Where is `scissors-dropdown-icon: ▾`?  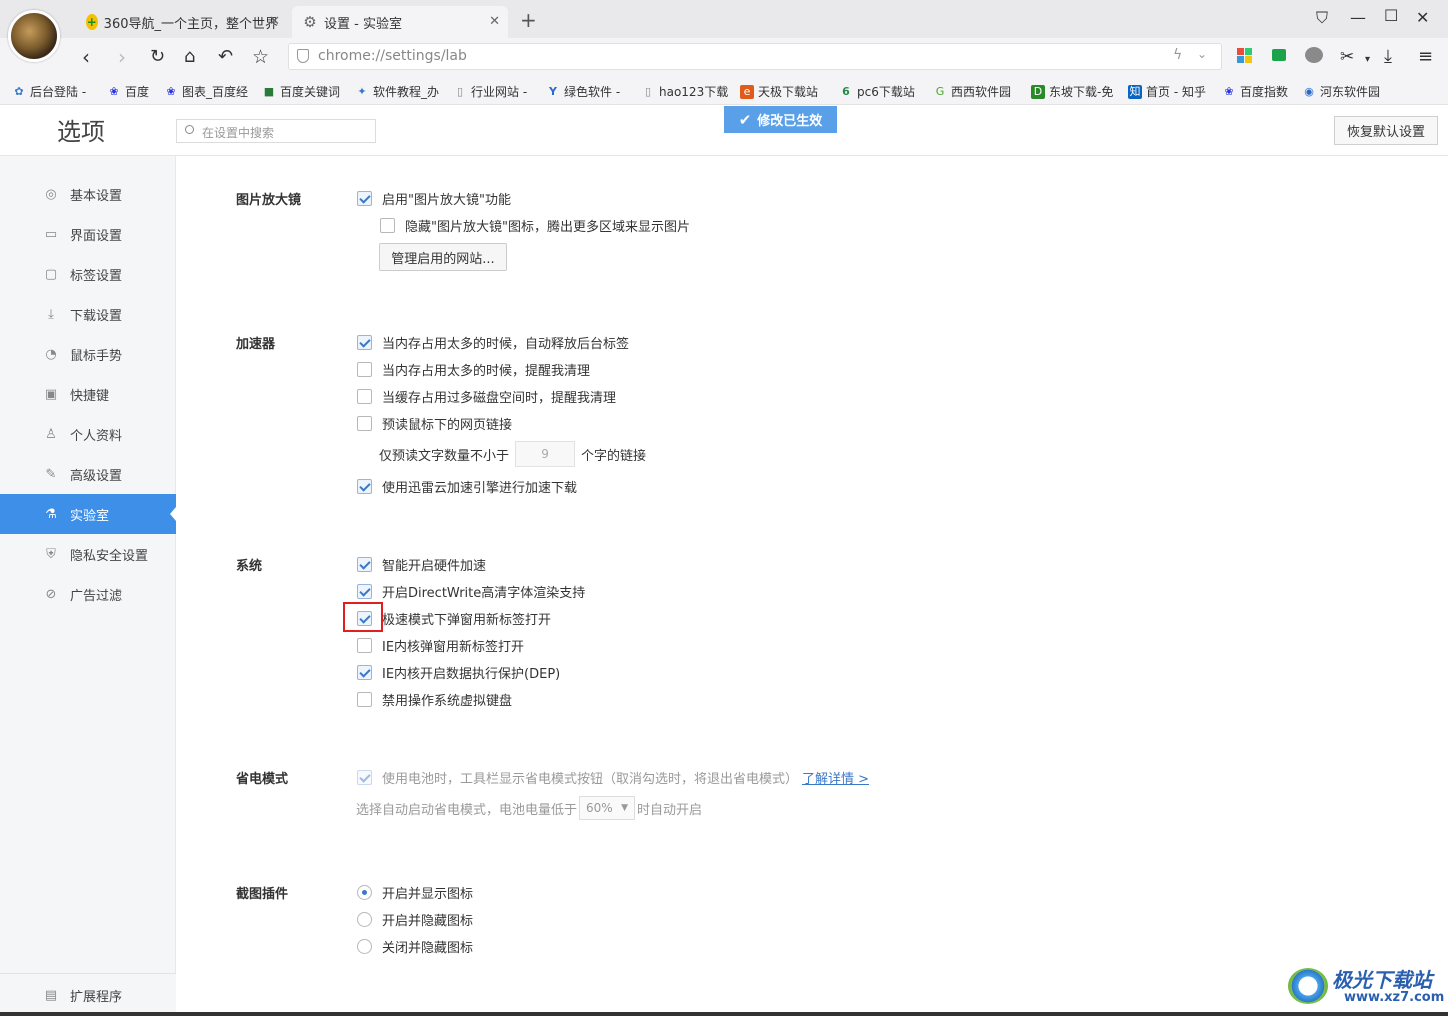
scissors-dropdown-icon: ▾ is located at coordinates (1367, 60).